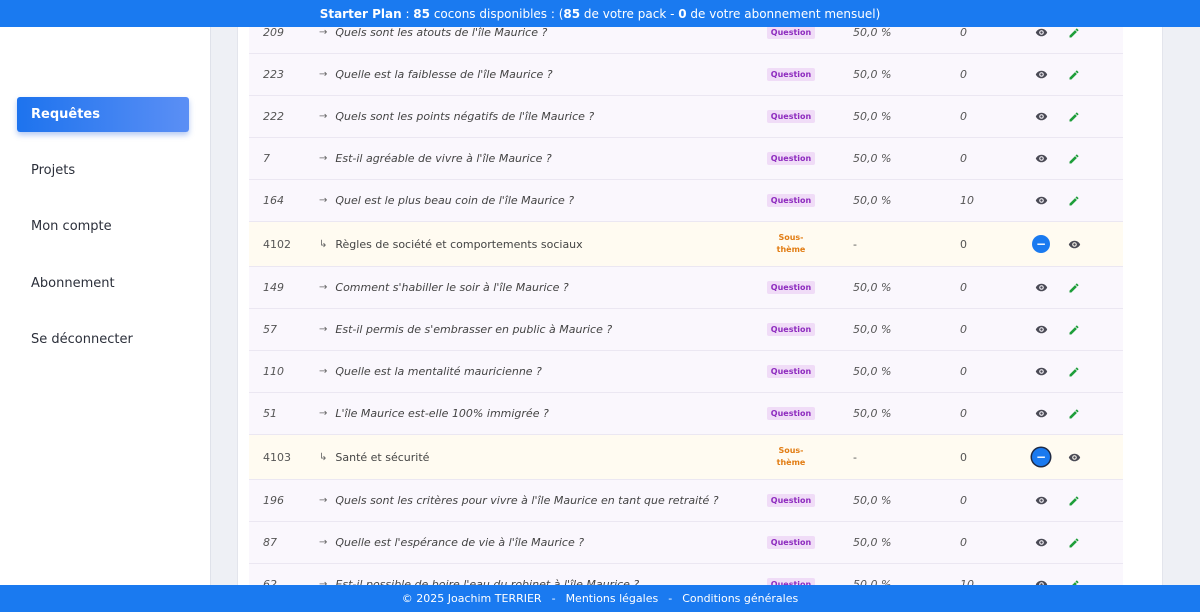 Image resolution: width=1200 pixels, height=612 pixels. Describe the element at coordinates (686, 457) in the screenshot. I see `subtheme-row: 4103 ↳ Santé et sécurité Sous-thème - 0 −` at that location.